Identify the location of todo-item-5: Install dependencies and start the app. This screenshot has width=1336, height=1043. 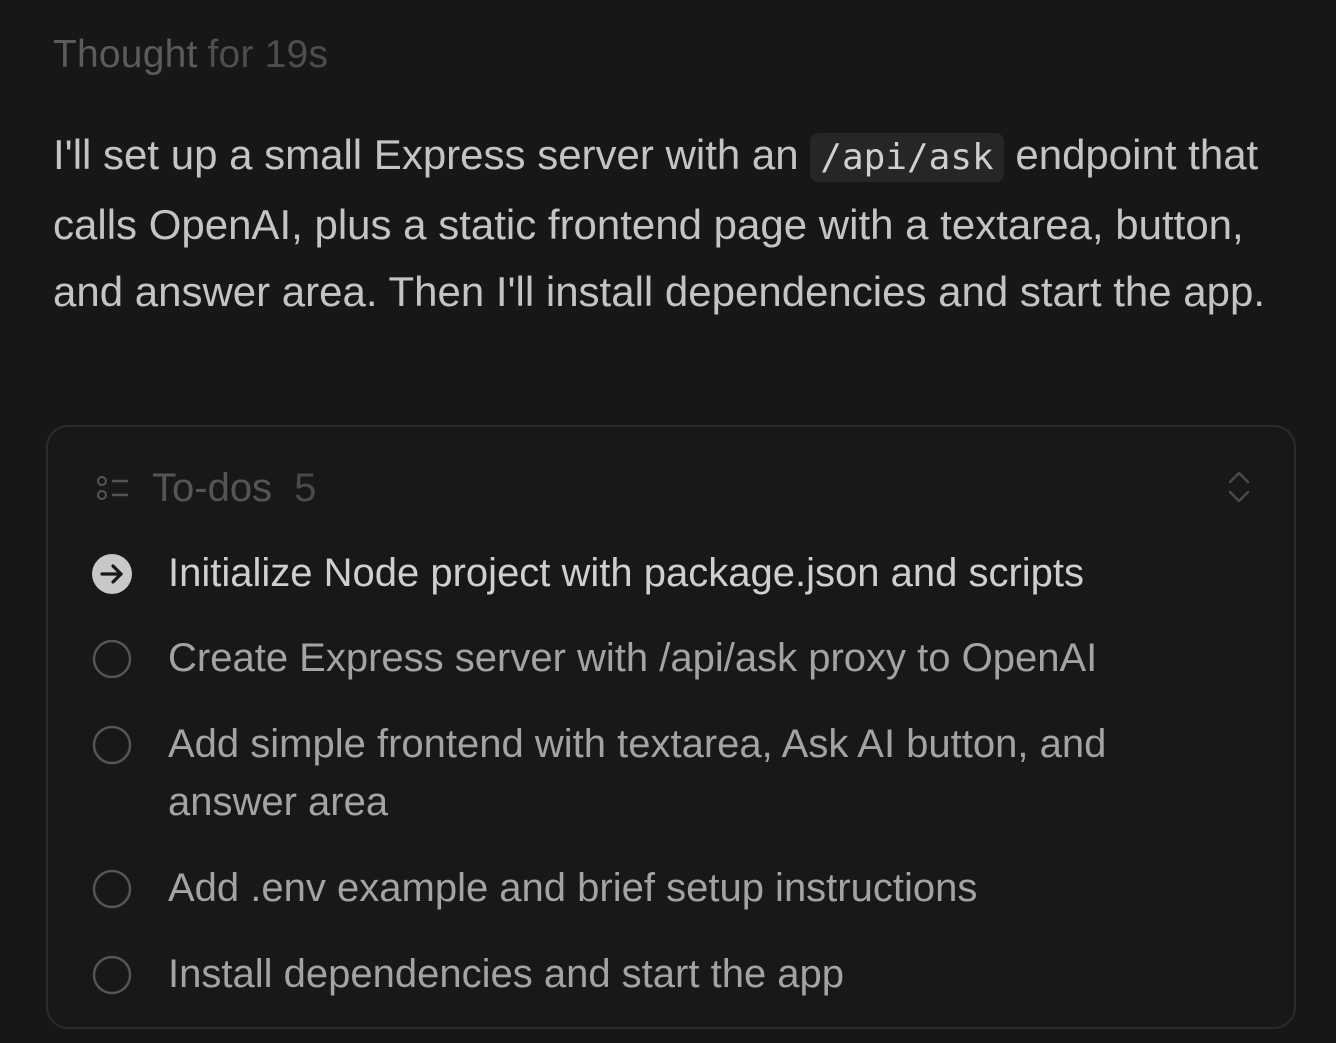
(667, 974).